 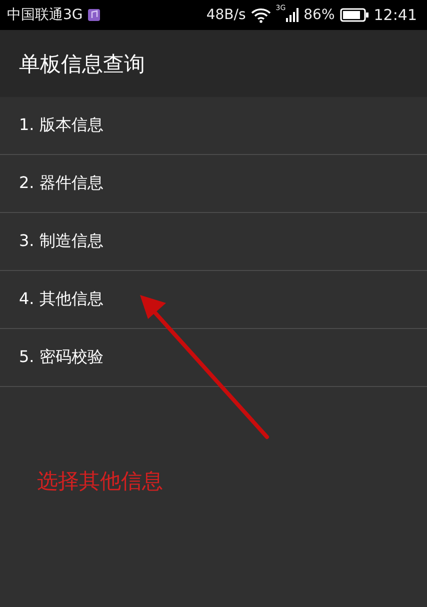 What do you see at coordinates (226, 15) in the screenshot?
I see `network-speed: 48B/s` at bounding box center [226, 15].